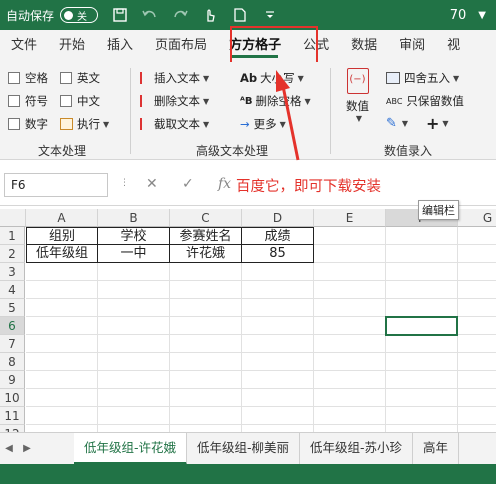 The width and height of the screenshot is (496, 484). I want to click on checkbox-space: 空格, so click(28, 78).